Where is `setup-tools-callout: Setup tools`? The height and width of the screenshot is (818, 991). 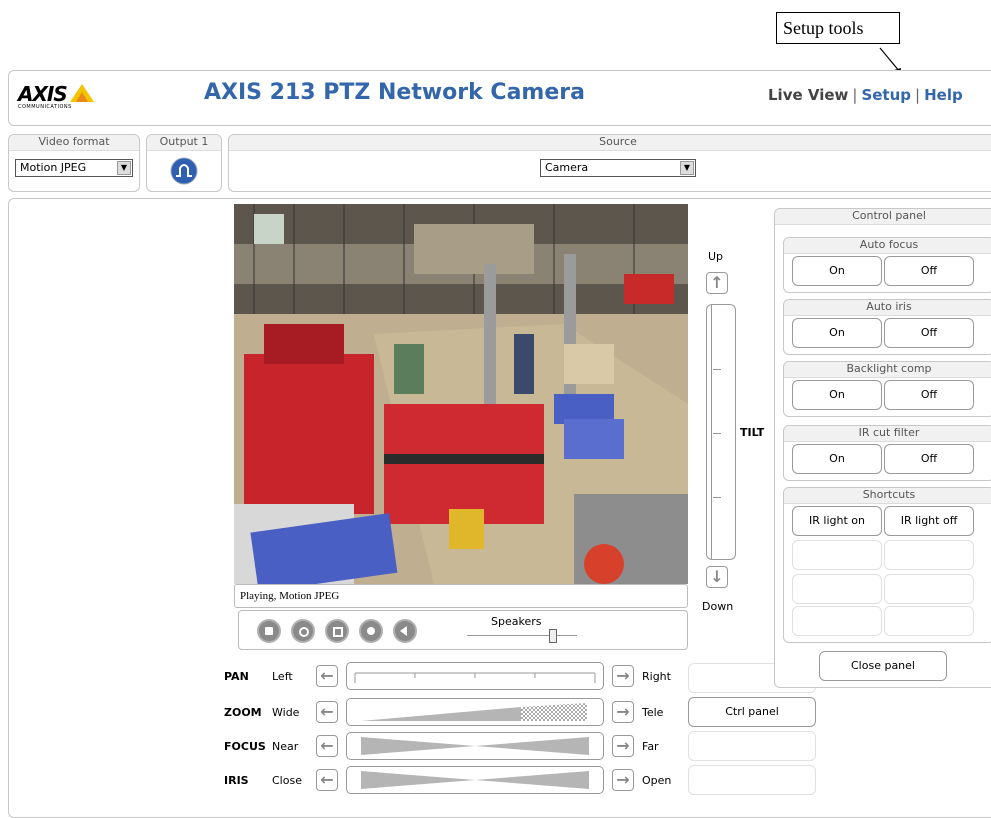
setup-tools-callout: Setup tools is located at coordinates (838, 28).